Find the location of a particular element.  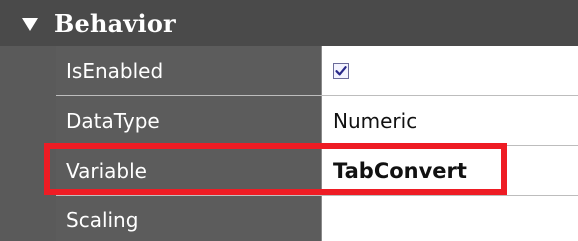

property-name: DataType is located at coordinates (189, 120).